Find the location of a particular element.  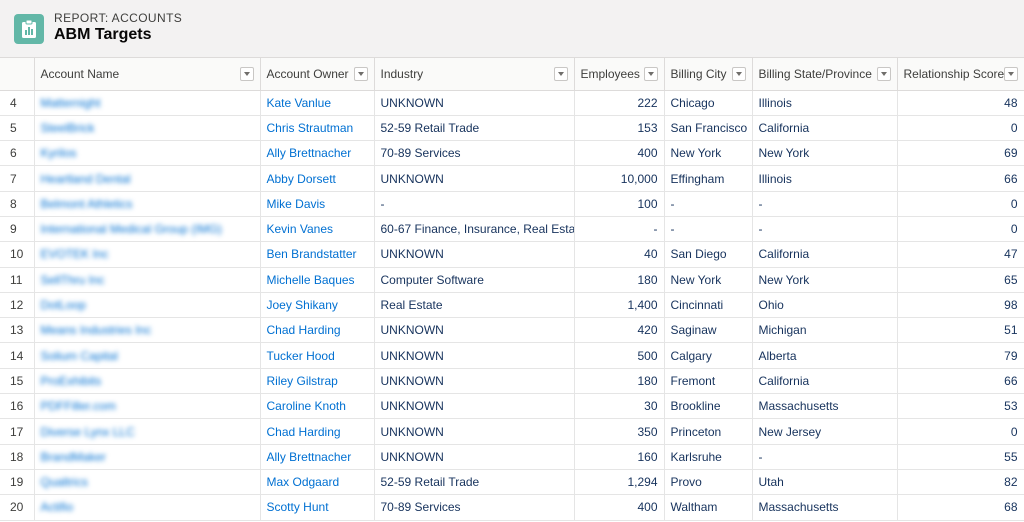

industry-cell: UNKNOWN is located at coordinates (474, 178).